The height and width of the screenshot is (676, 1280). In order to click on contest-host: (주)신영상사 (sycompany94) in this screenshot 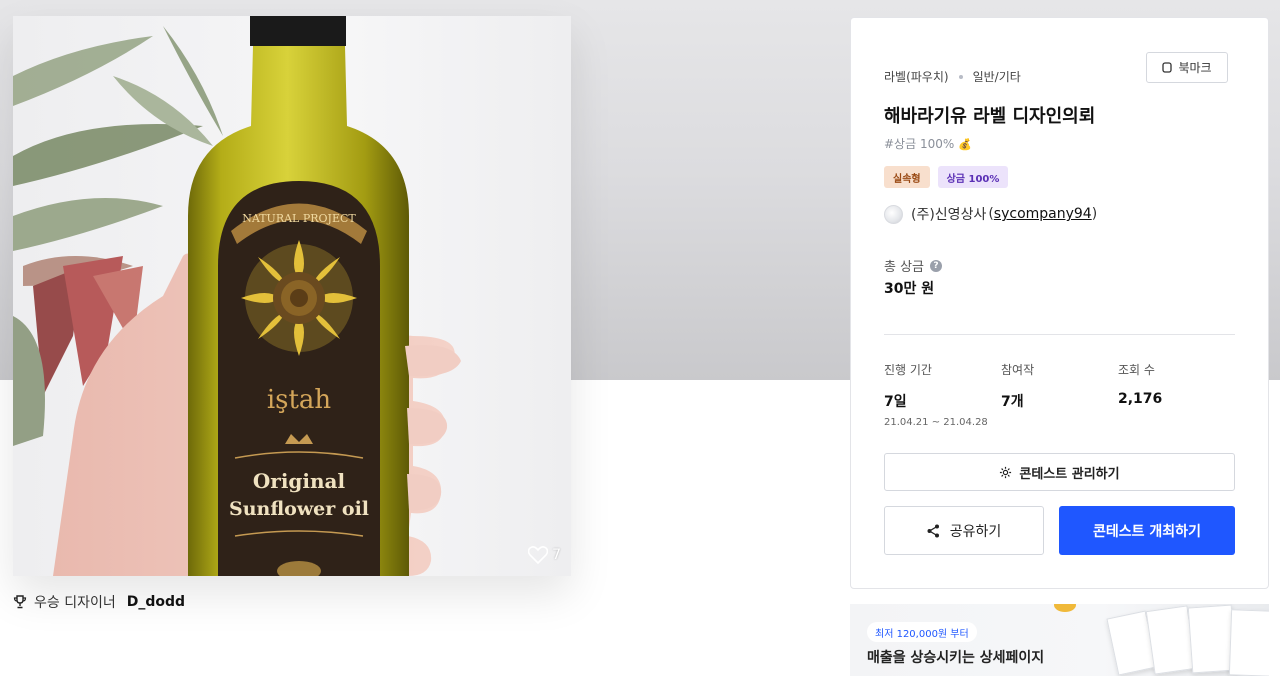, I will do `click(990, 214)`.